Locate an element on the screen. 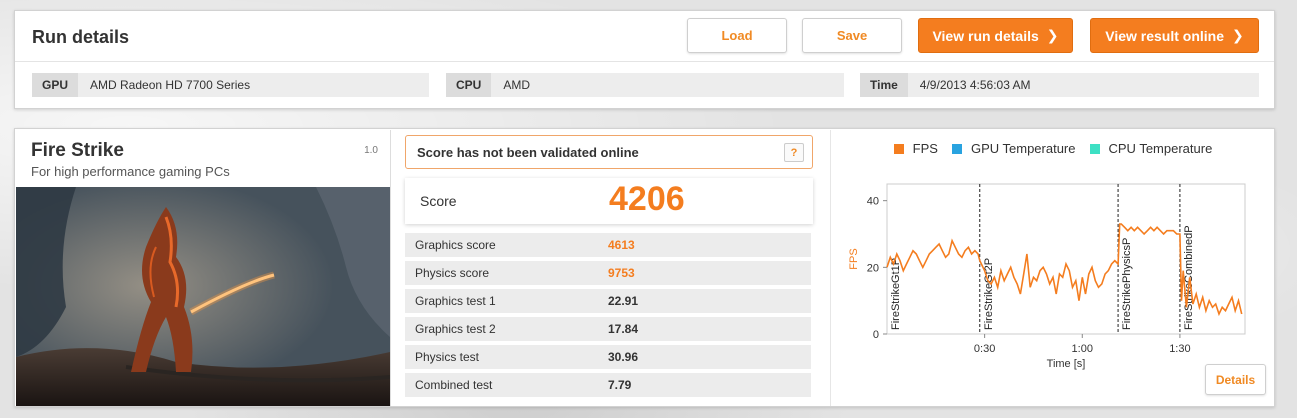  gpu-value: AMD Radeon HD 7700 Series is located at coordinates (170, 85).